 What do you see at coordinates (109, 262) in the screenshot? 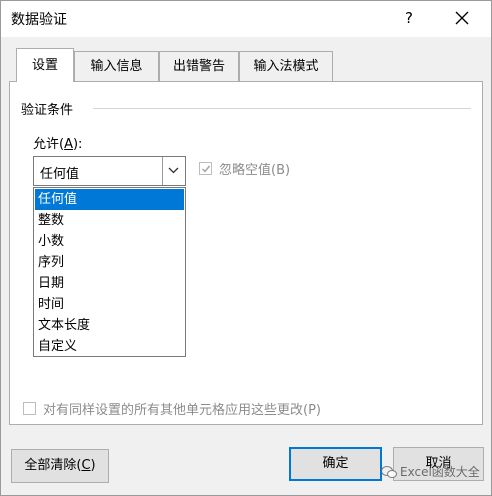
I see `dropdown-option-list: 序列` at bounding box center [109, 262].